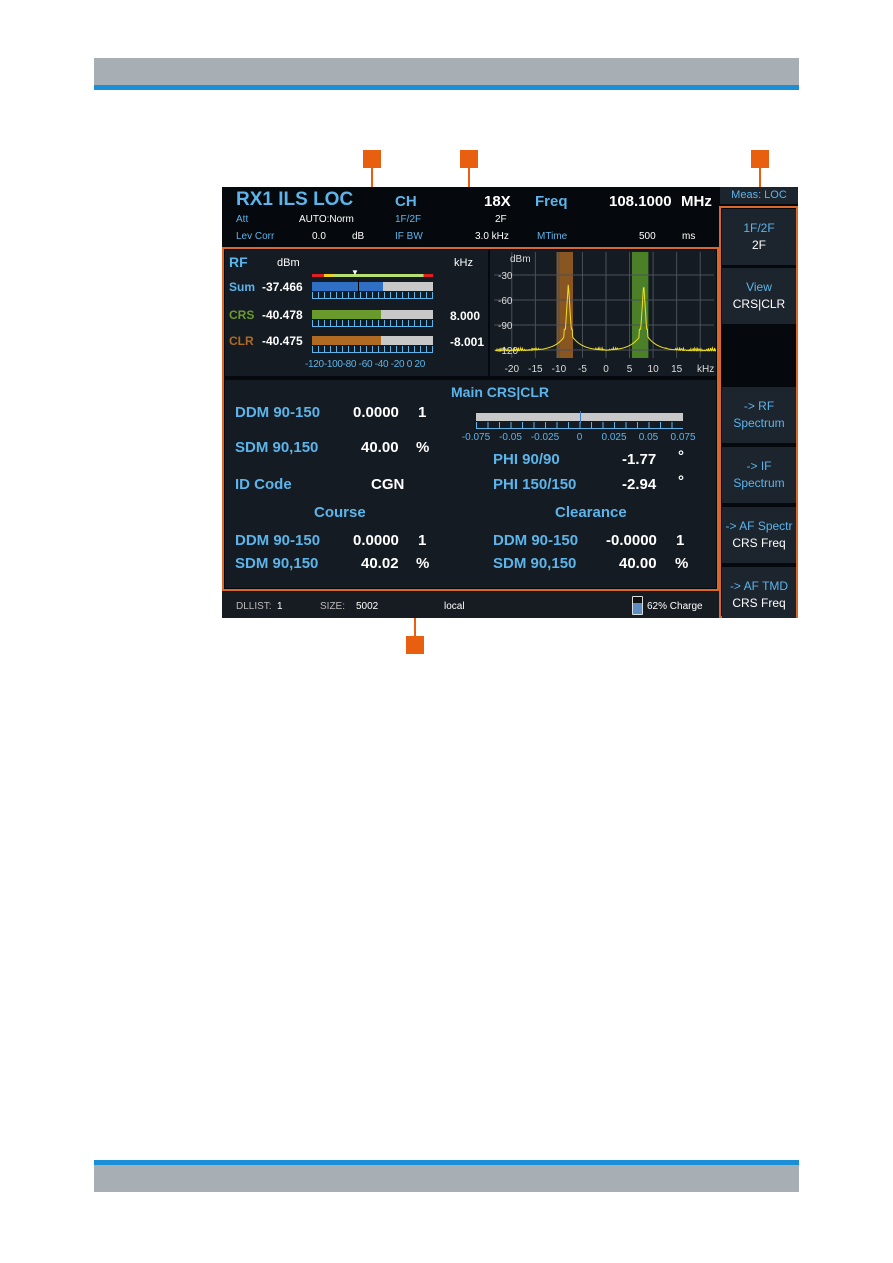 This screenshot has height=1263, width=893. What do you see at coordinates (406, 201) in the screenshot?
I see `channel-label: CH` at bounding box center [406, 201].